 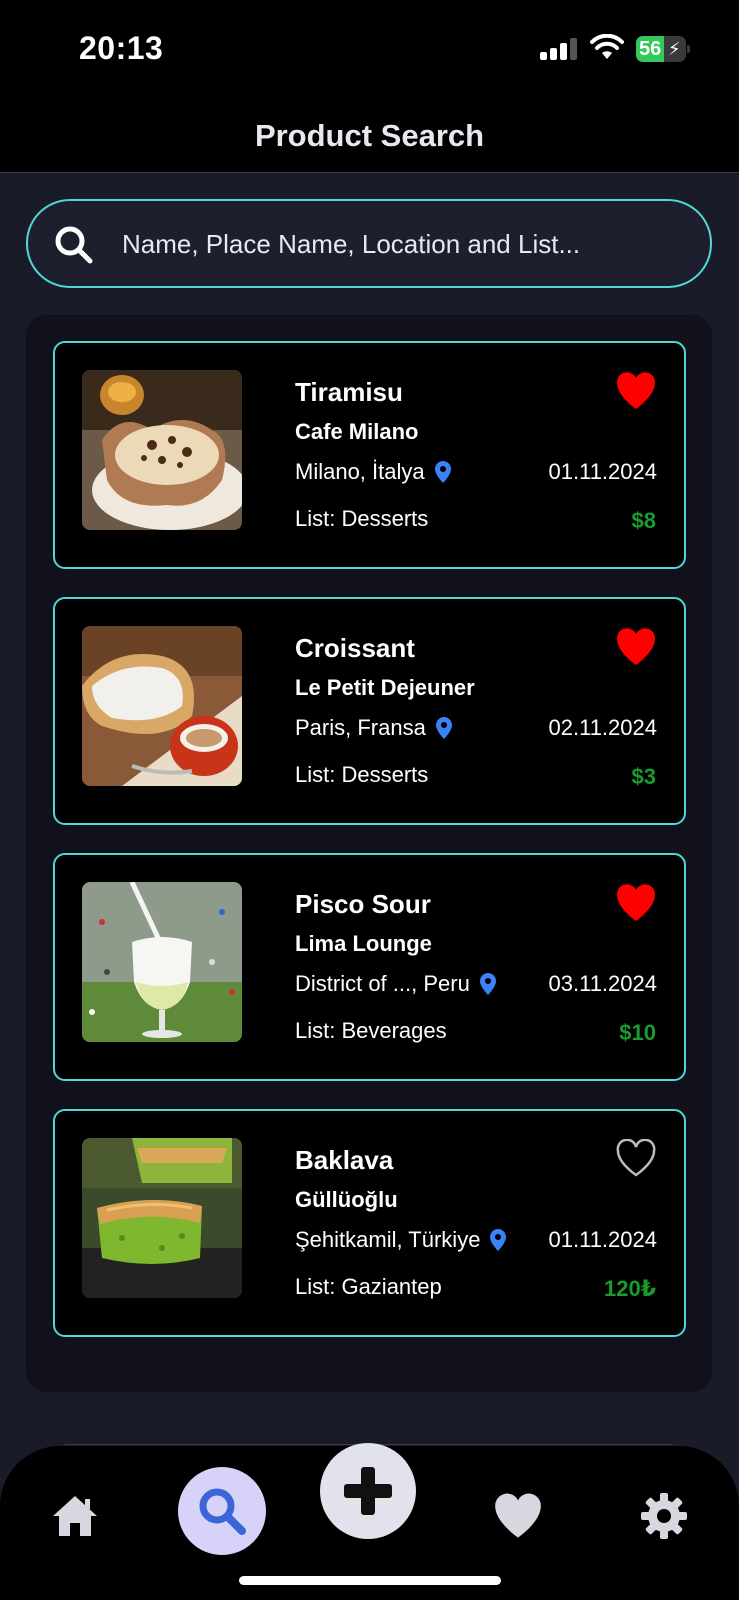 What do you see at coordinates (602, 727) in the screenshot?
I see `product-date: 02.11.2024` at bounding box center [602, 727].